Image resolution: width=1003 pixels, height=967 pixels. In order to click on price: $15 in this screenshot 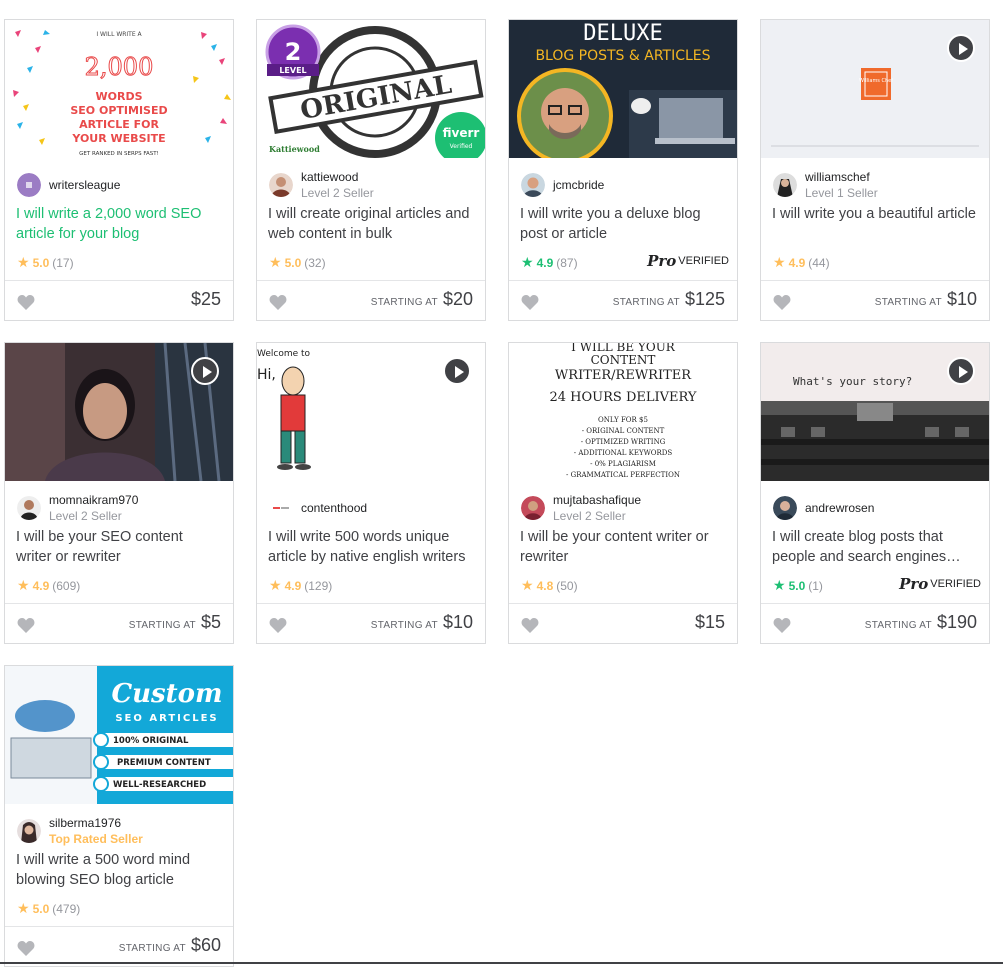, I will do `click(707, 622)`.